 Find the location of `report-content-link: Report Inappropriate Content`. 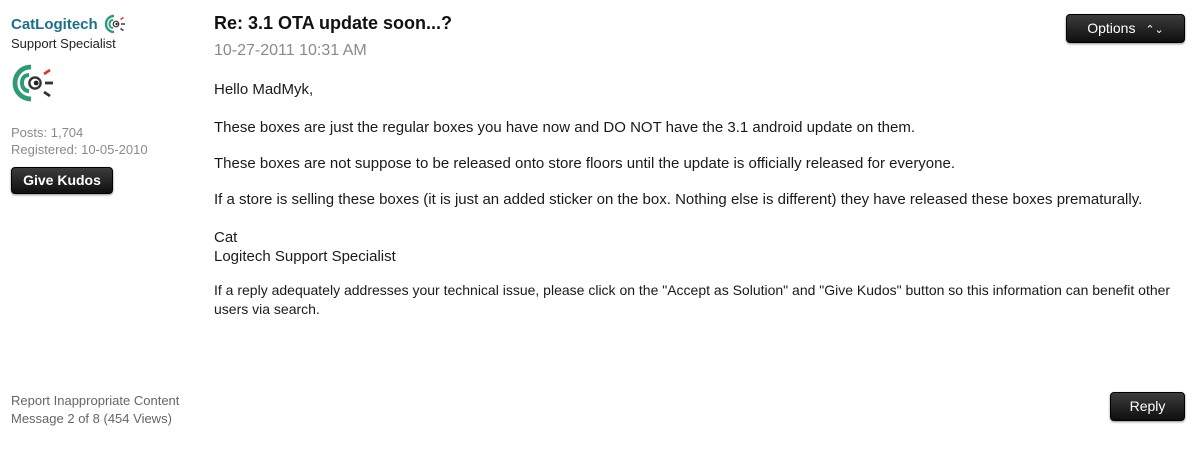

report-content-link: Report Inappropriate Content is located at coordinates (95, 401).